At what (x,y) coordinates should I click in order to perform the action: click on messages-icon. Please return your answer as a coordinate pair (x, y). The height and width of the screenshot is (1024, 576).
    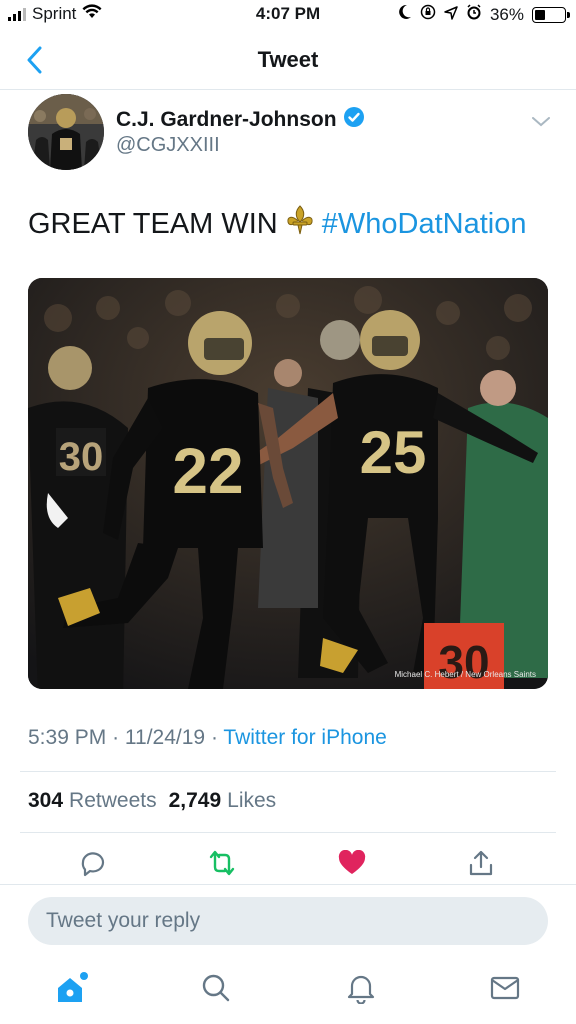
    Looking at the image, I should click on (505, 988).